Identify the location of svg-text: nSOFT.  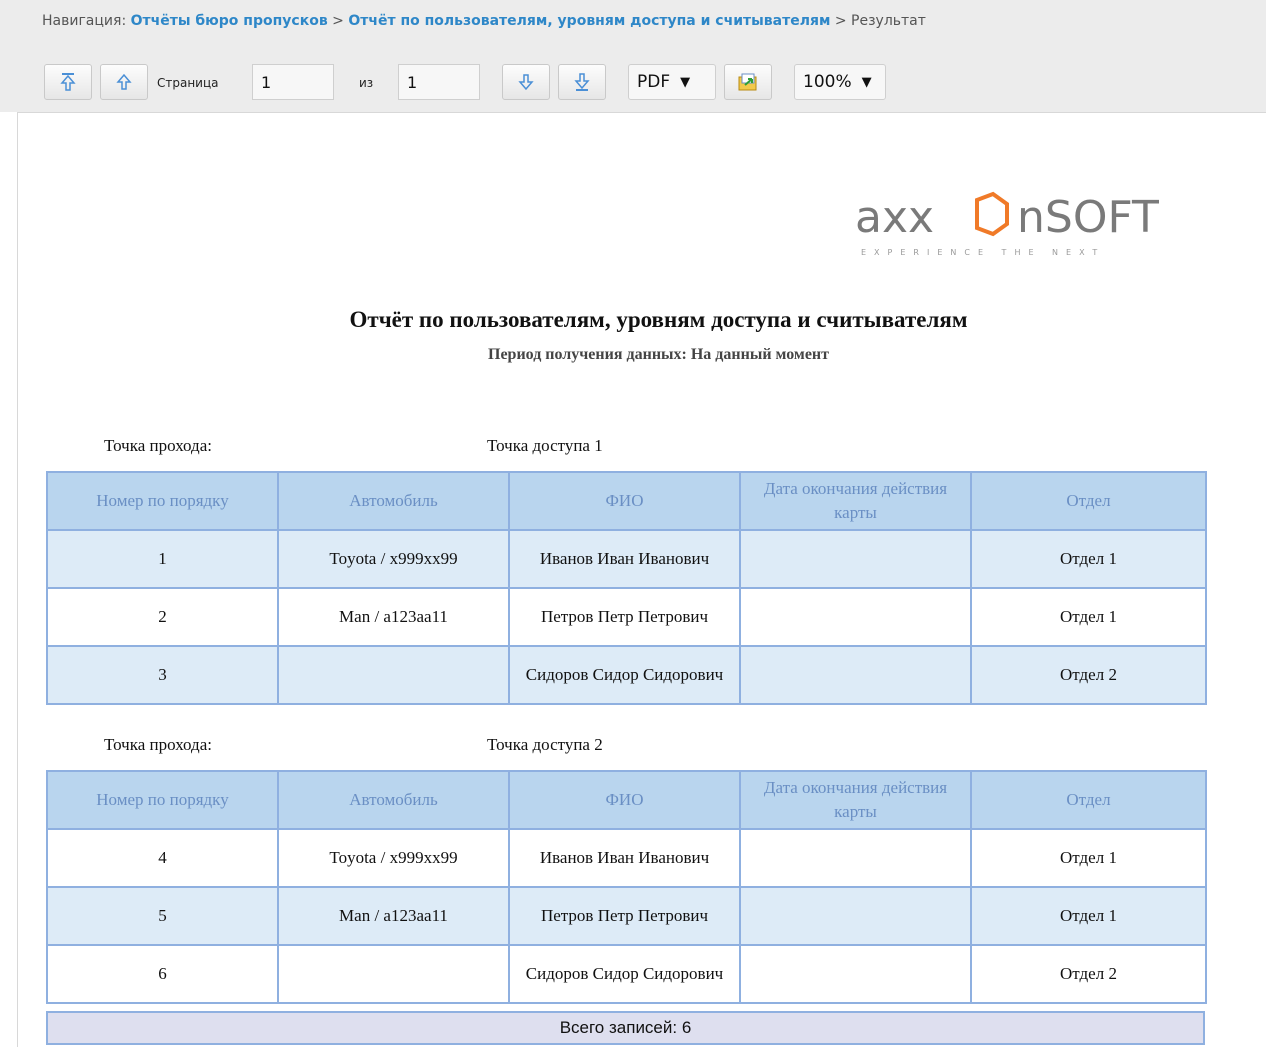
(1088, 216).